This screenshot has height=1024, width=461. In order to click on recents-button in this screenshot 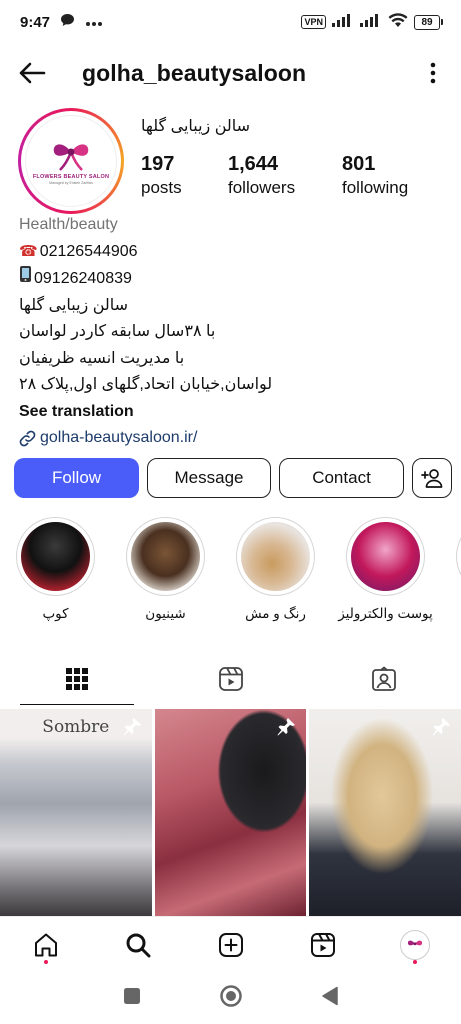, I will do `click(132, 998)`.